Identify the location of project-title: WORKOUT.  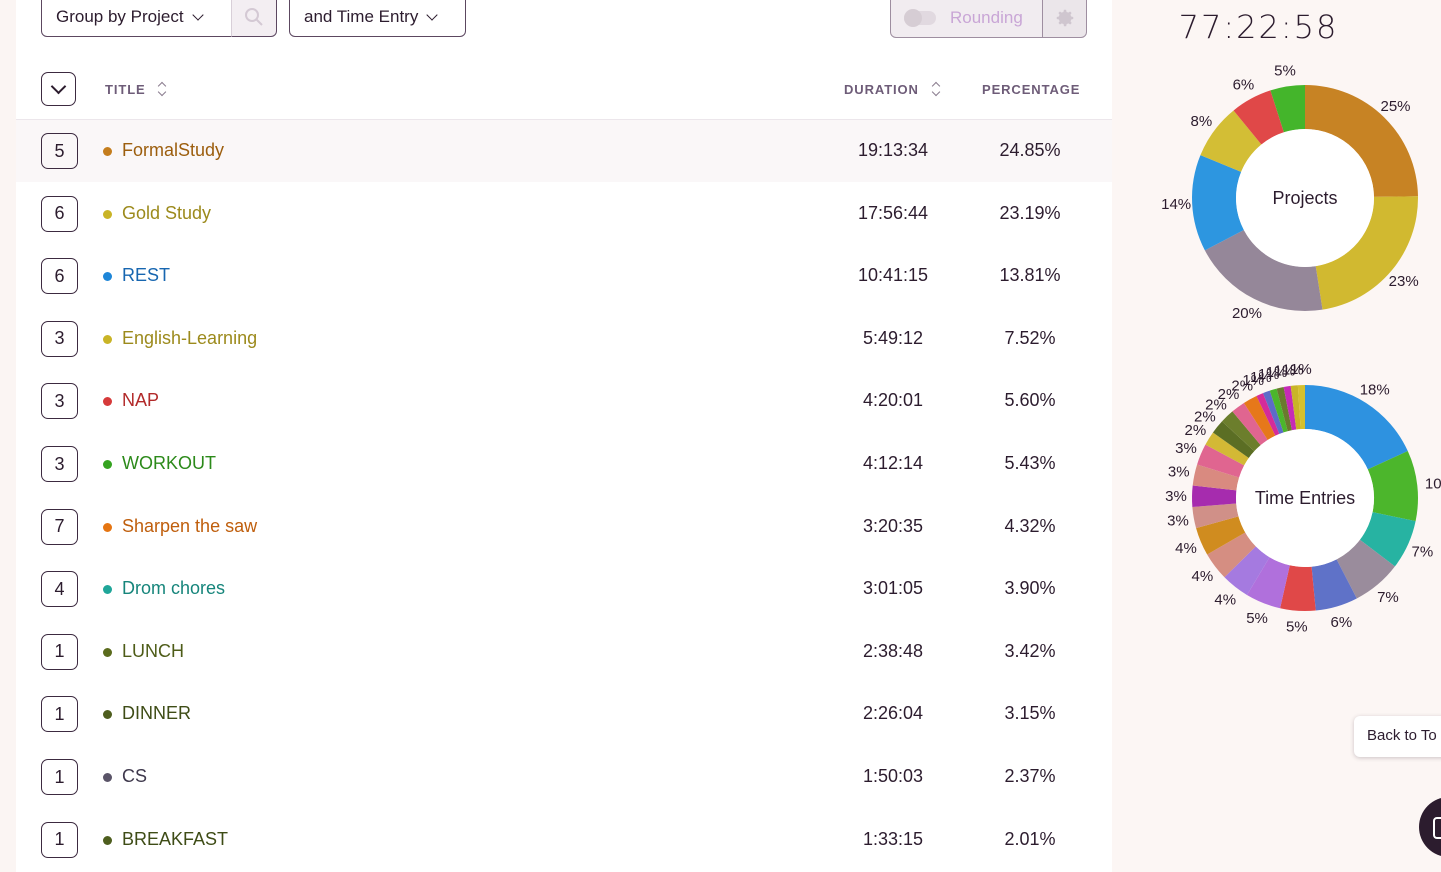
(169, 463).